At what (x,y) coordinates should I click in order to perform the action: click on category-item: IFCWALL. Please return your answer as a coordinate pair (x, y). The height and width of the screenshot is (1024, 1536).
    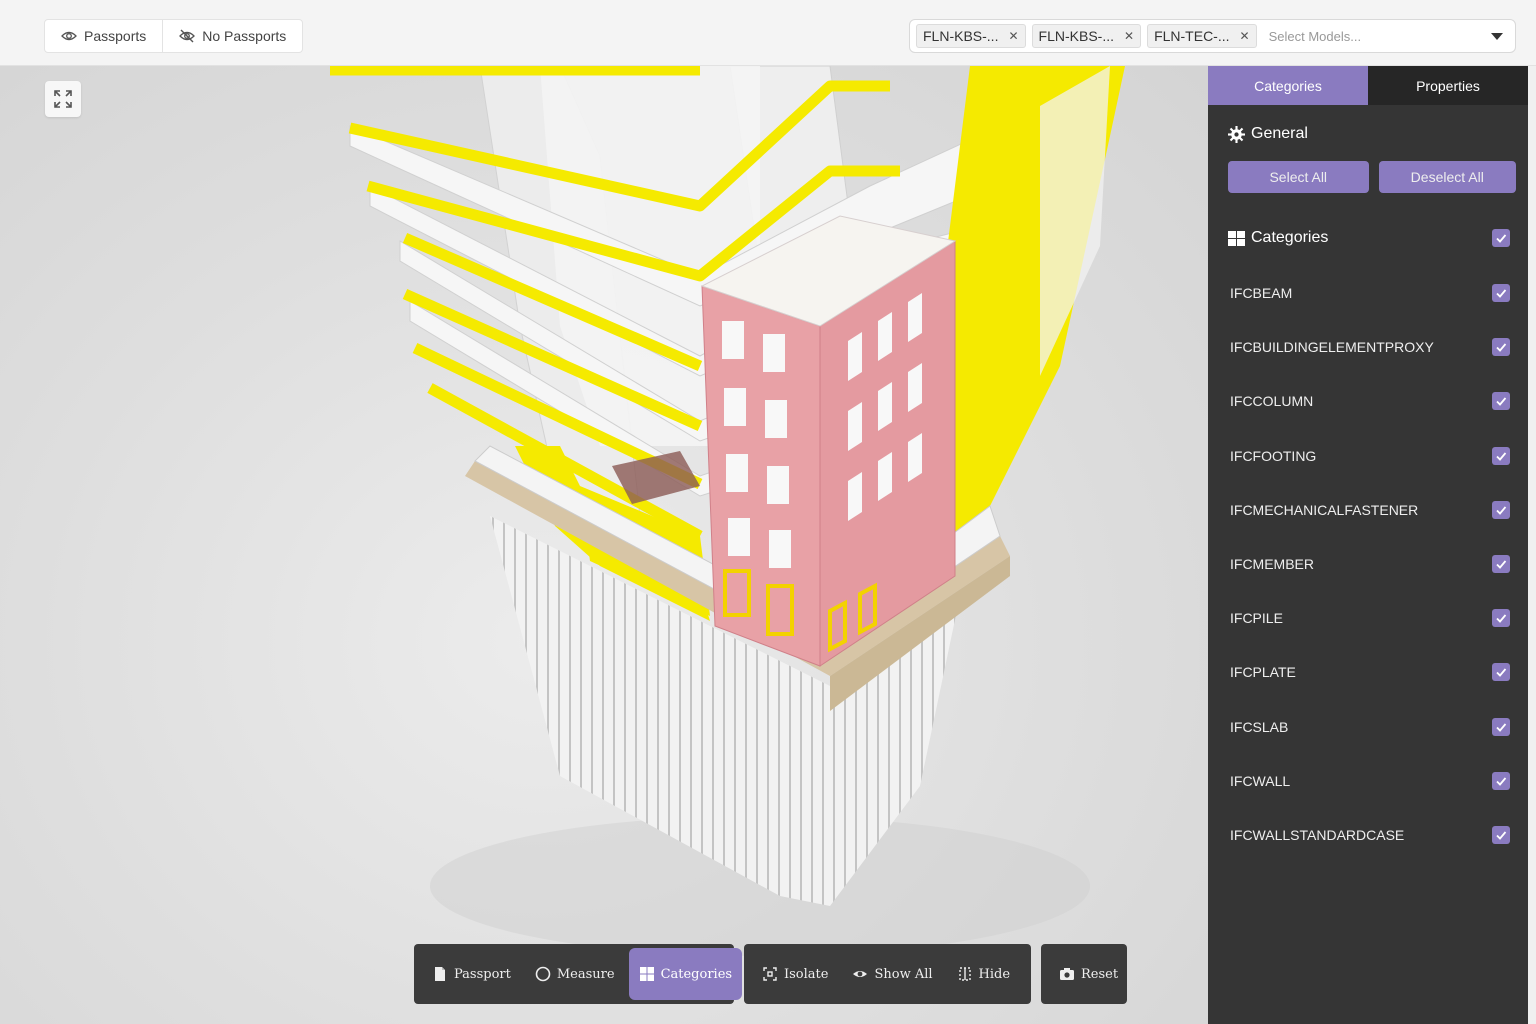
    Looking at the image, I should click on (1368, 781).